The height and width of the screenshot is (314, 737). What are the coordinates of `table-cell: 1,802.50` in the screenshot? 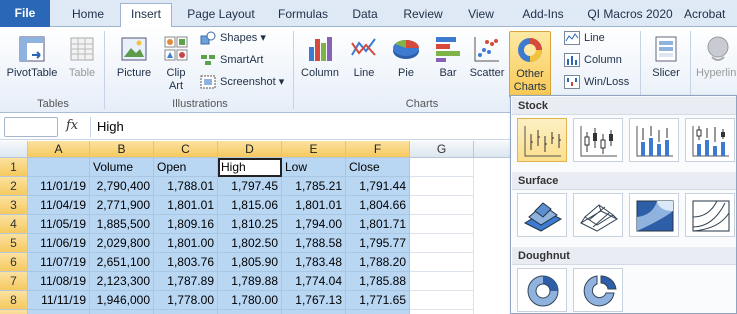 It's located at (250, 243).